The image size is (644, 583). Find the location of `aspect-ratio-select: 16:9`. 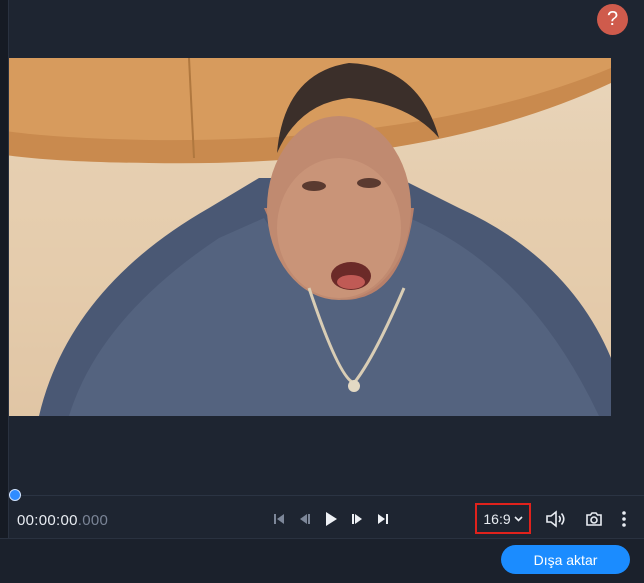

aspect-ratio-select: 16:9 is located at coordinates (503, 518).